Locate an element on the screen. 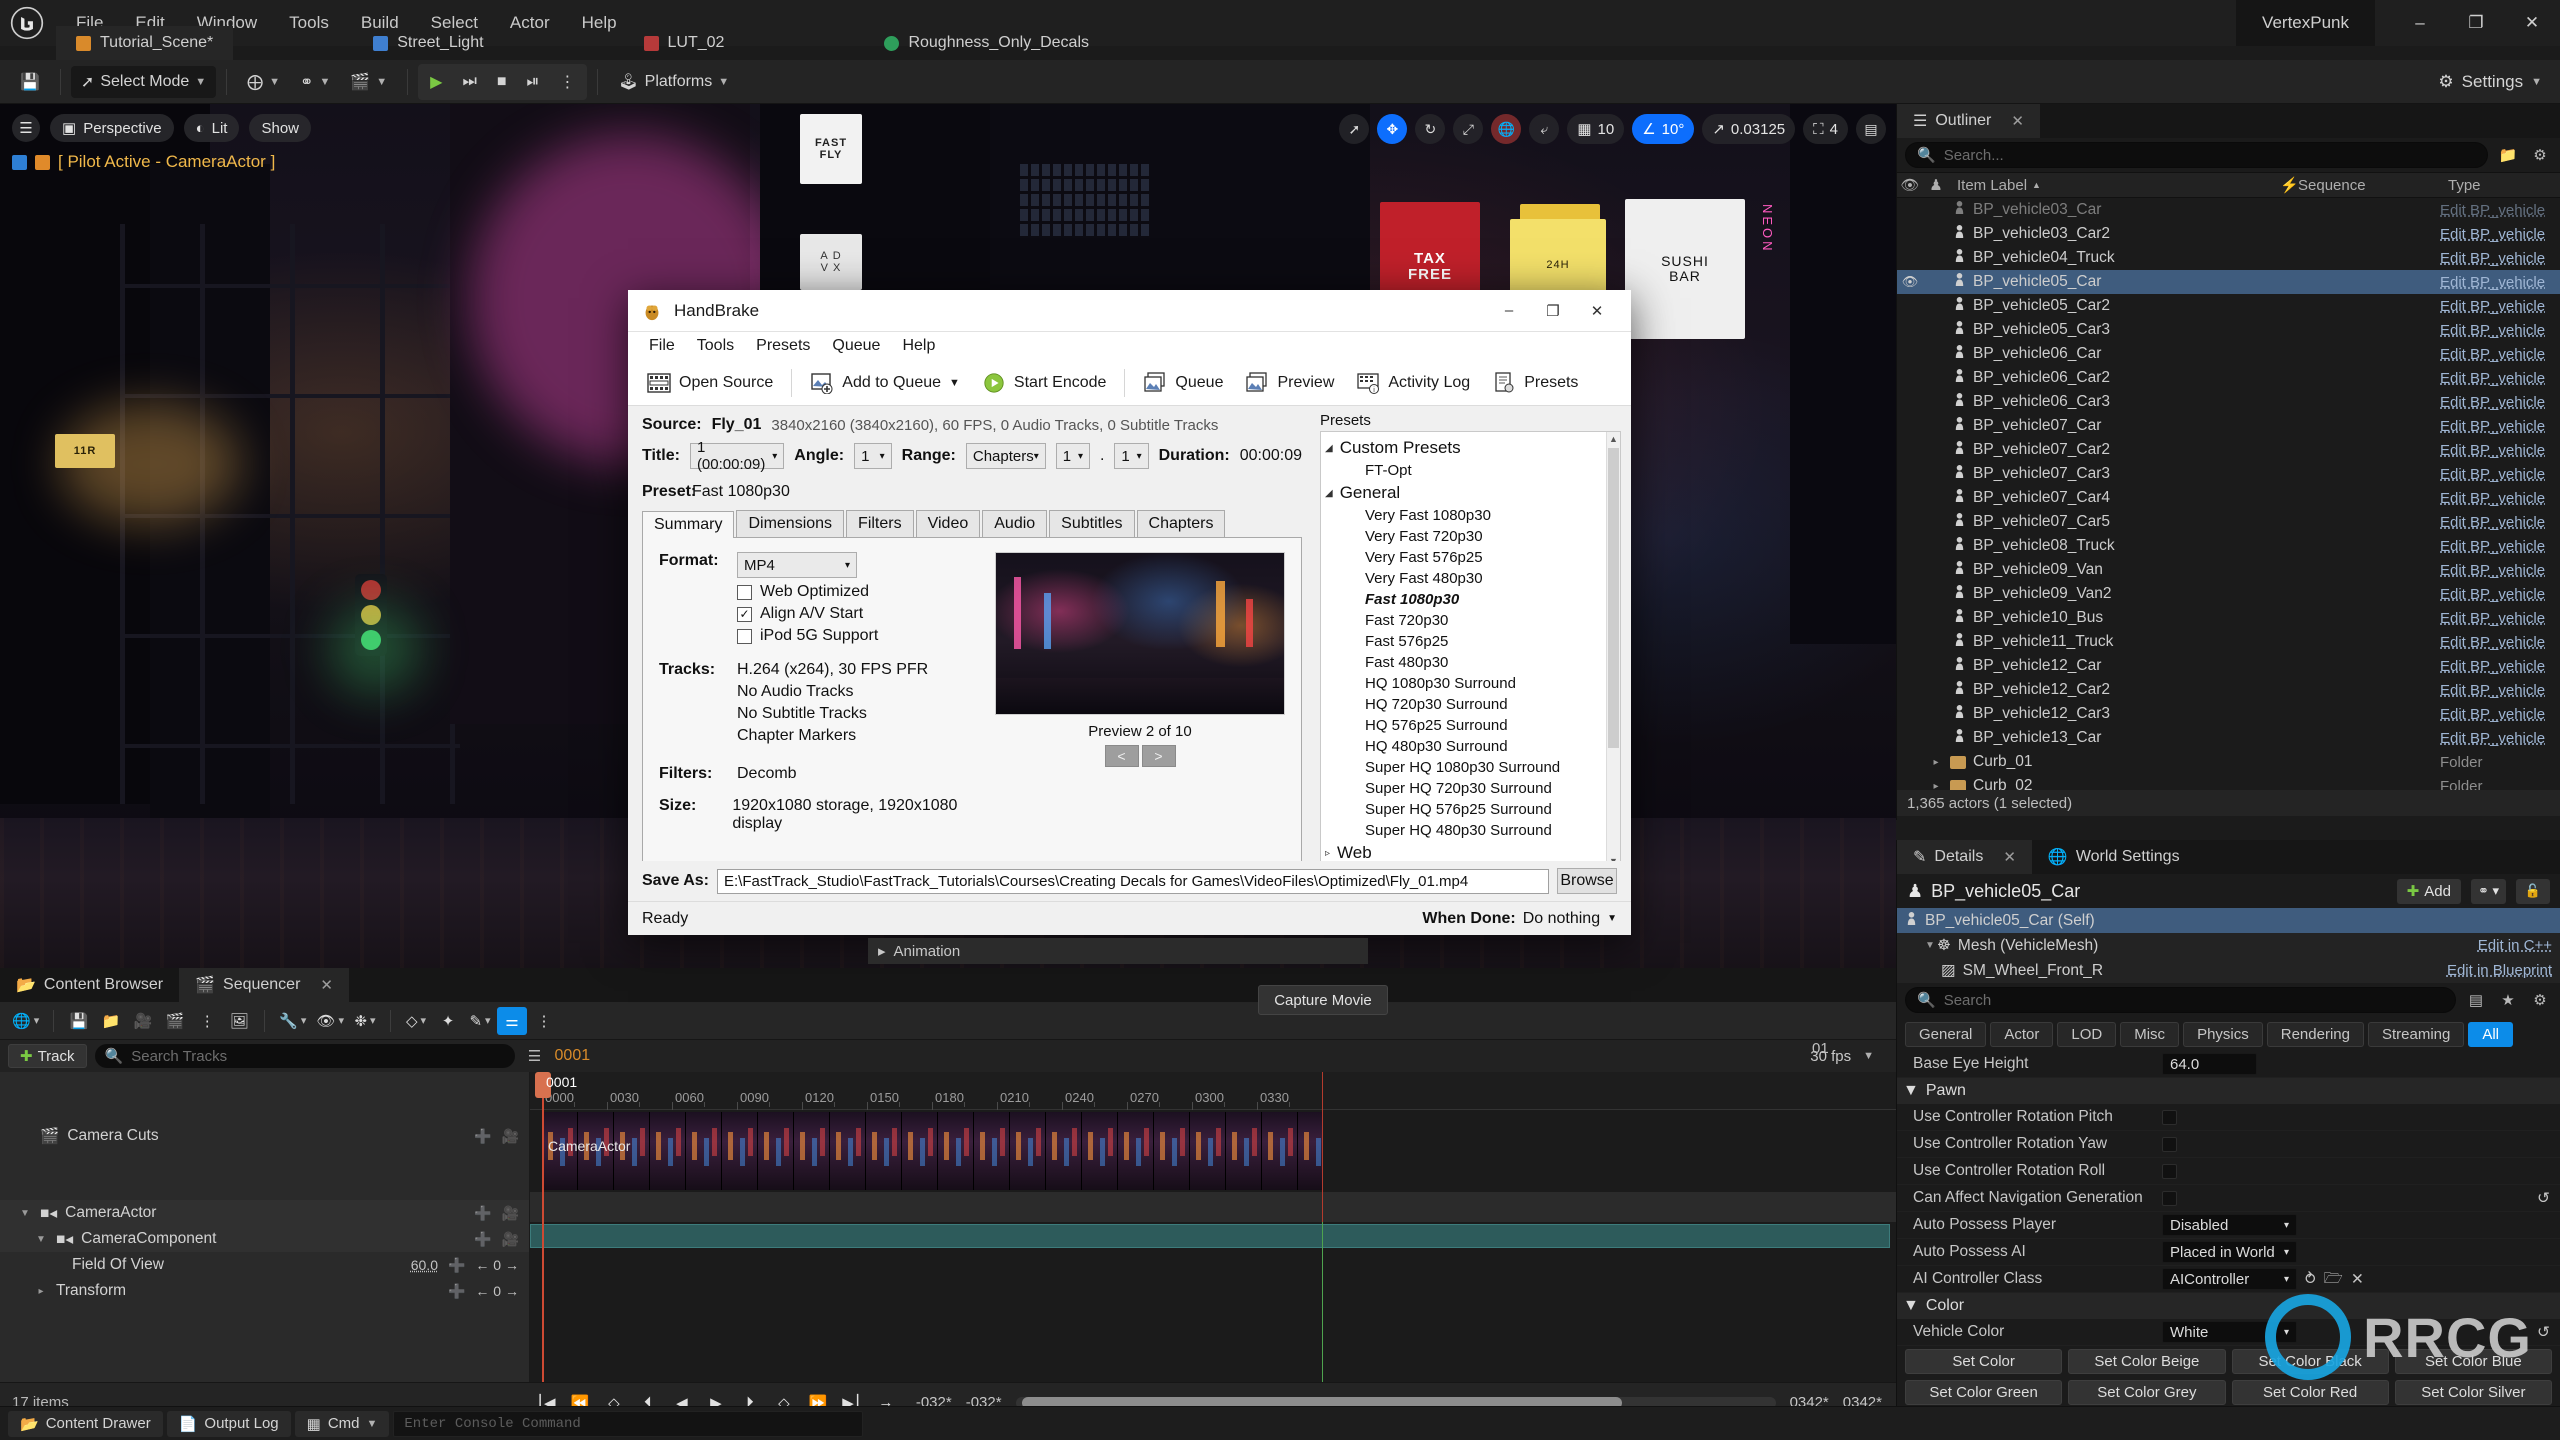 The width and height of the screenshot is (2560, 1440). scale-snap-control: ↗ 0.03125 is located at coordinates (1749, 129).